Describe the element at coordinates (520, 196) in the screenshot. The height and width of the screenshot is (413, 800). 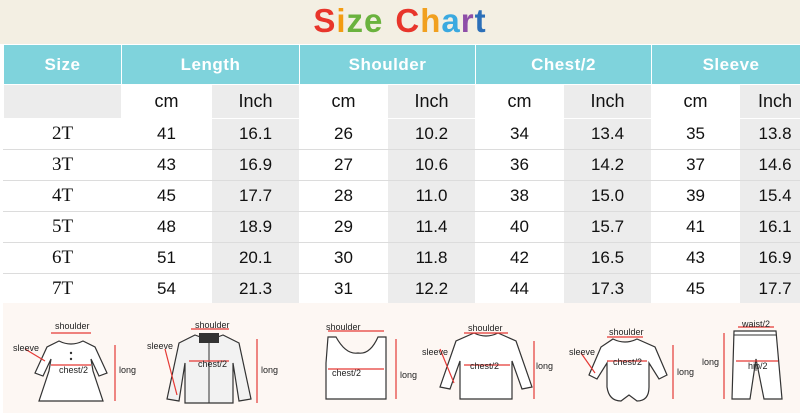
I see `cm-cell: 38` at that location.